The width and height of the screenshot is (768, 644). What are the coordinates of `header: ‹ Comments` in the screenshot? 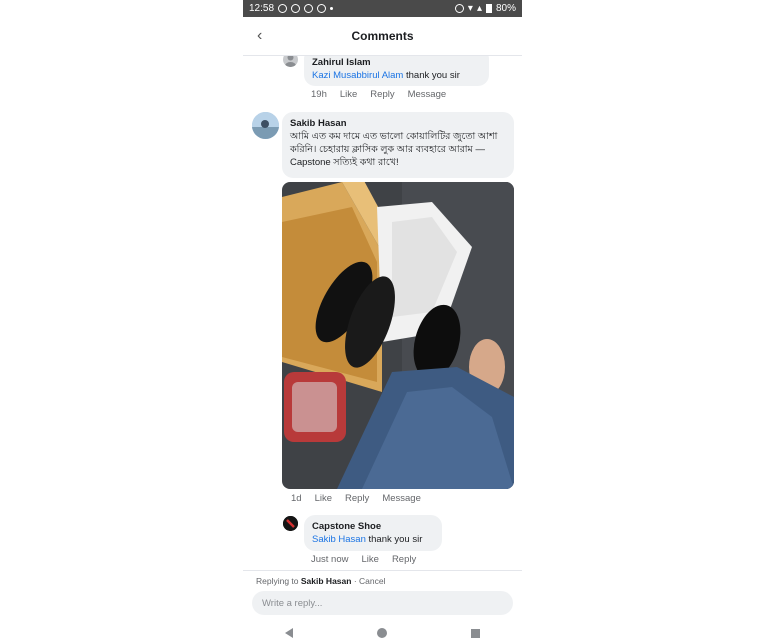 It's located at (382, 36).